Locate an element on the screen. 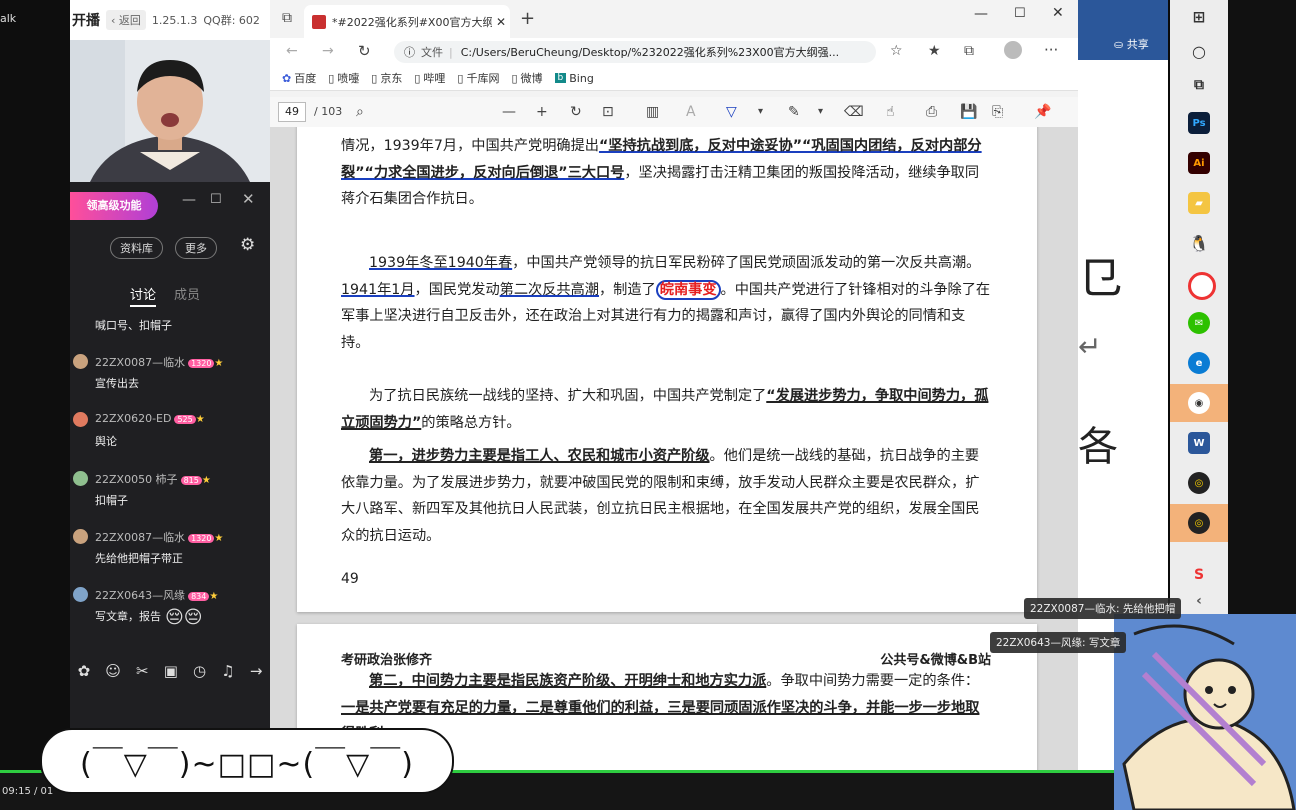 Image resolution: width=1296 pixels, height=810 pixels. page-view-icon: ▥ is located at coordinates (652, 112).